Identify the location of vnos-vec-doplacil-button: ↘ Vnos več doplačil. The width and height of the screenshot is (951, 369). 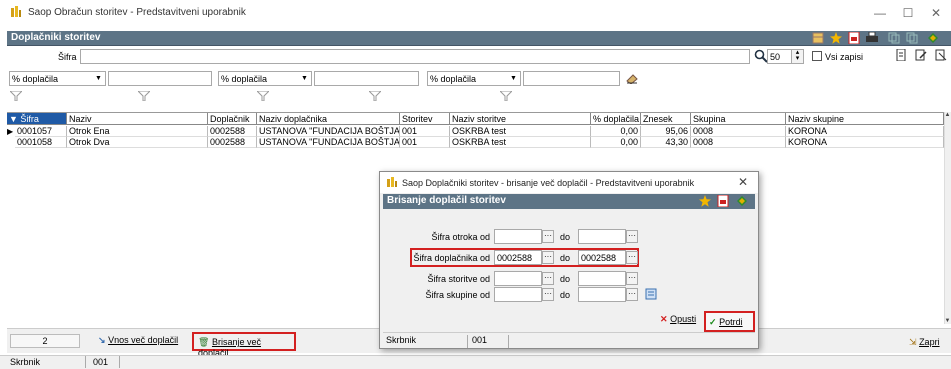
(138, 340).